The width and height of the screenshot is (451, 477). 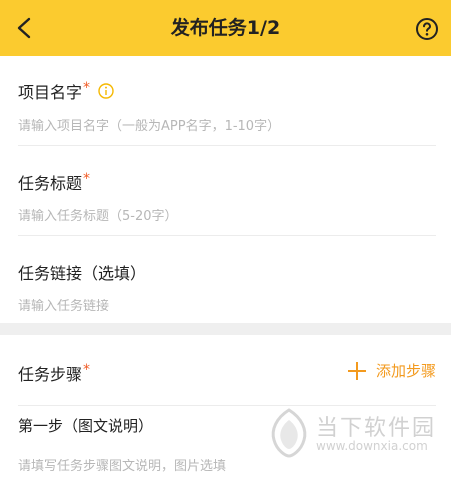 What do you see at coordinates (372, 446) in the screenshot?
I see `watermark-domain: www.downxia.com` at bounding box center [372, 446].